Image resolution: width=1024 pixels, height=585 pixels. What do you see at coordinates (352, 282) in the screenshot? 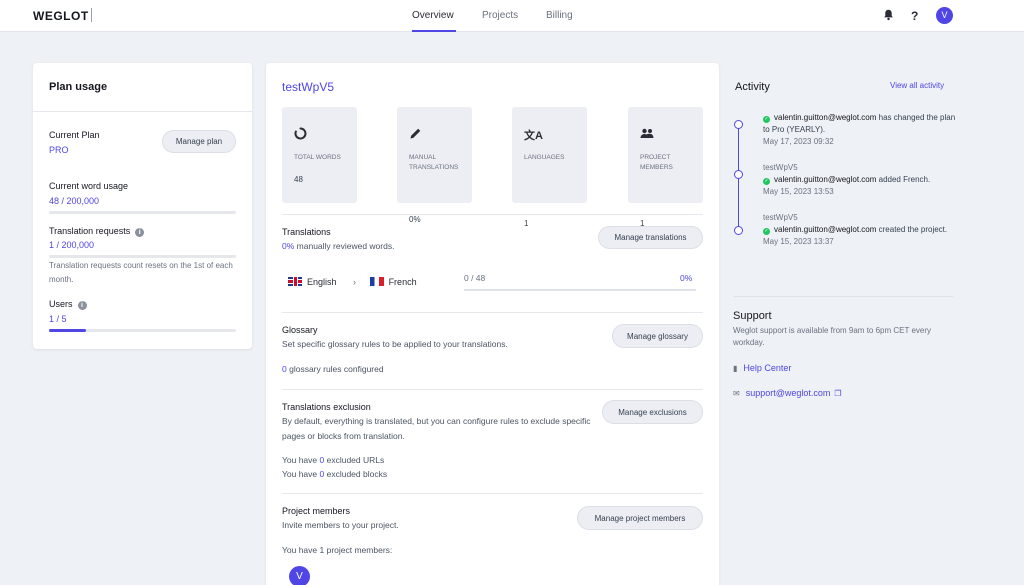
I see `language-pair: English › French` at bounding box center [352, 282].